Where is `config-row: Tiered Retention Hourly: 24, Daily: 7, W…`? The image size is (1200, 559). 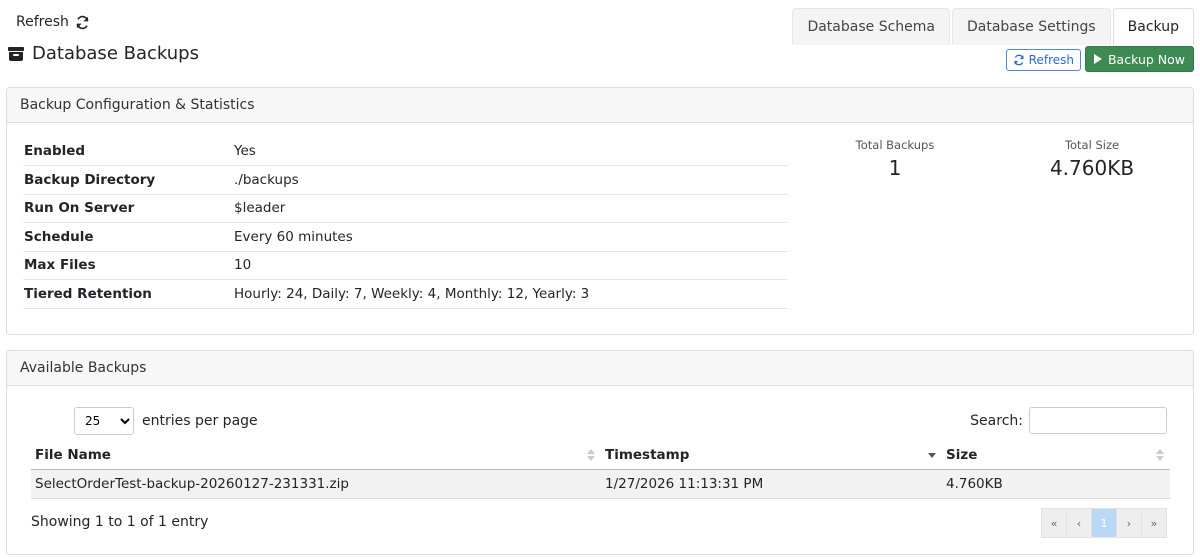 config-row: Tiered Retention Hourly: 24, Daily: 7, W… is located at coordinates (405, 294).